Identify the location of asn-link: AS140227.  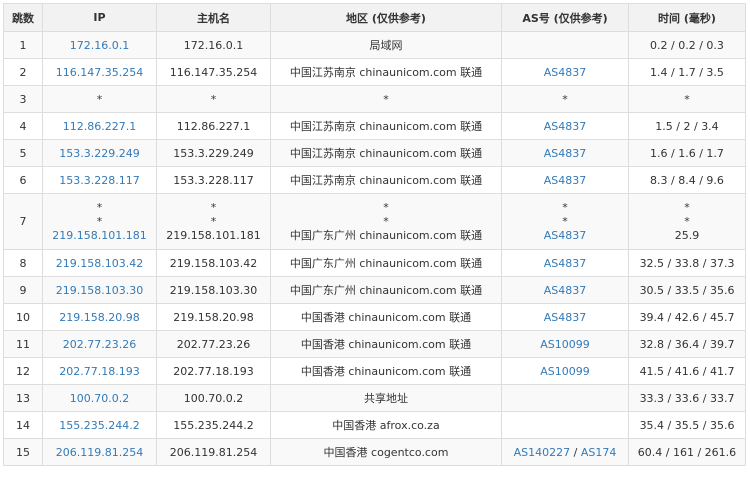
(542, 452).